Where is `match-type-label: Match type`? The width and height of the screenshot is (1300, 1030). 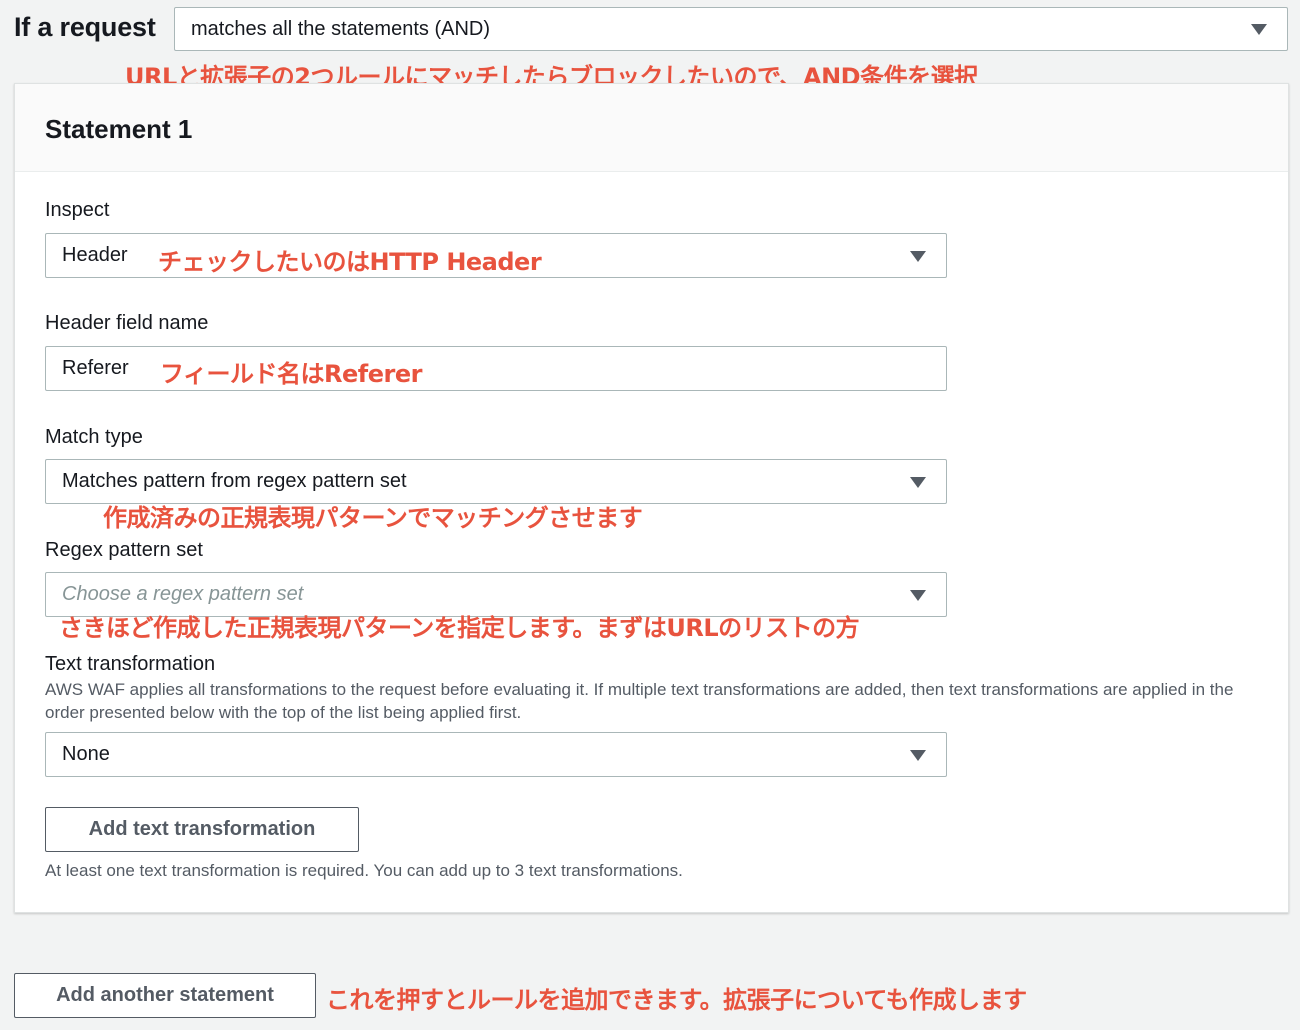
match-type-label: Match type is located at coordinates (94, 437).